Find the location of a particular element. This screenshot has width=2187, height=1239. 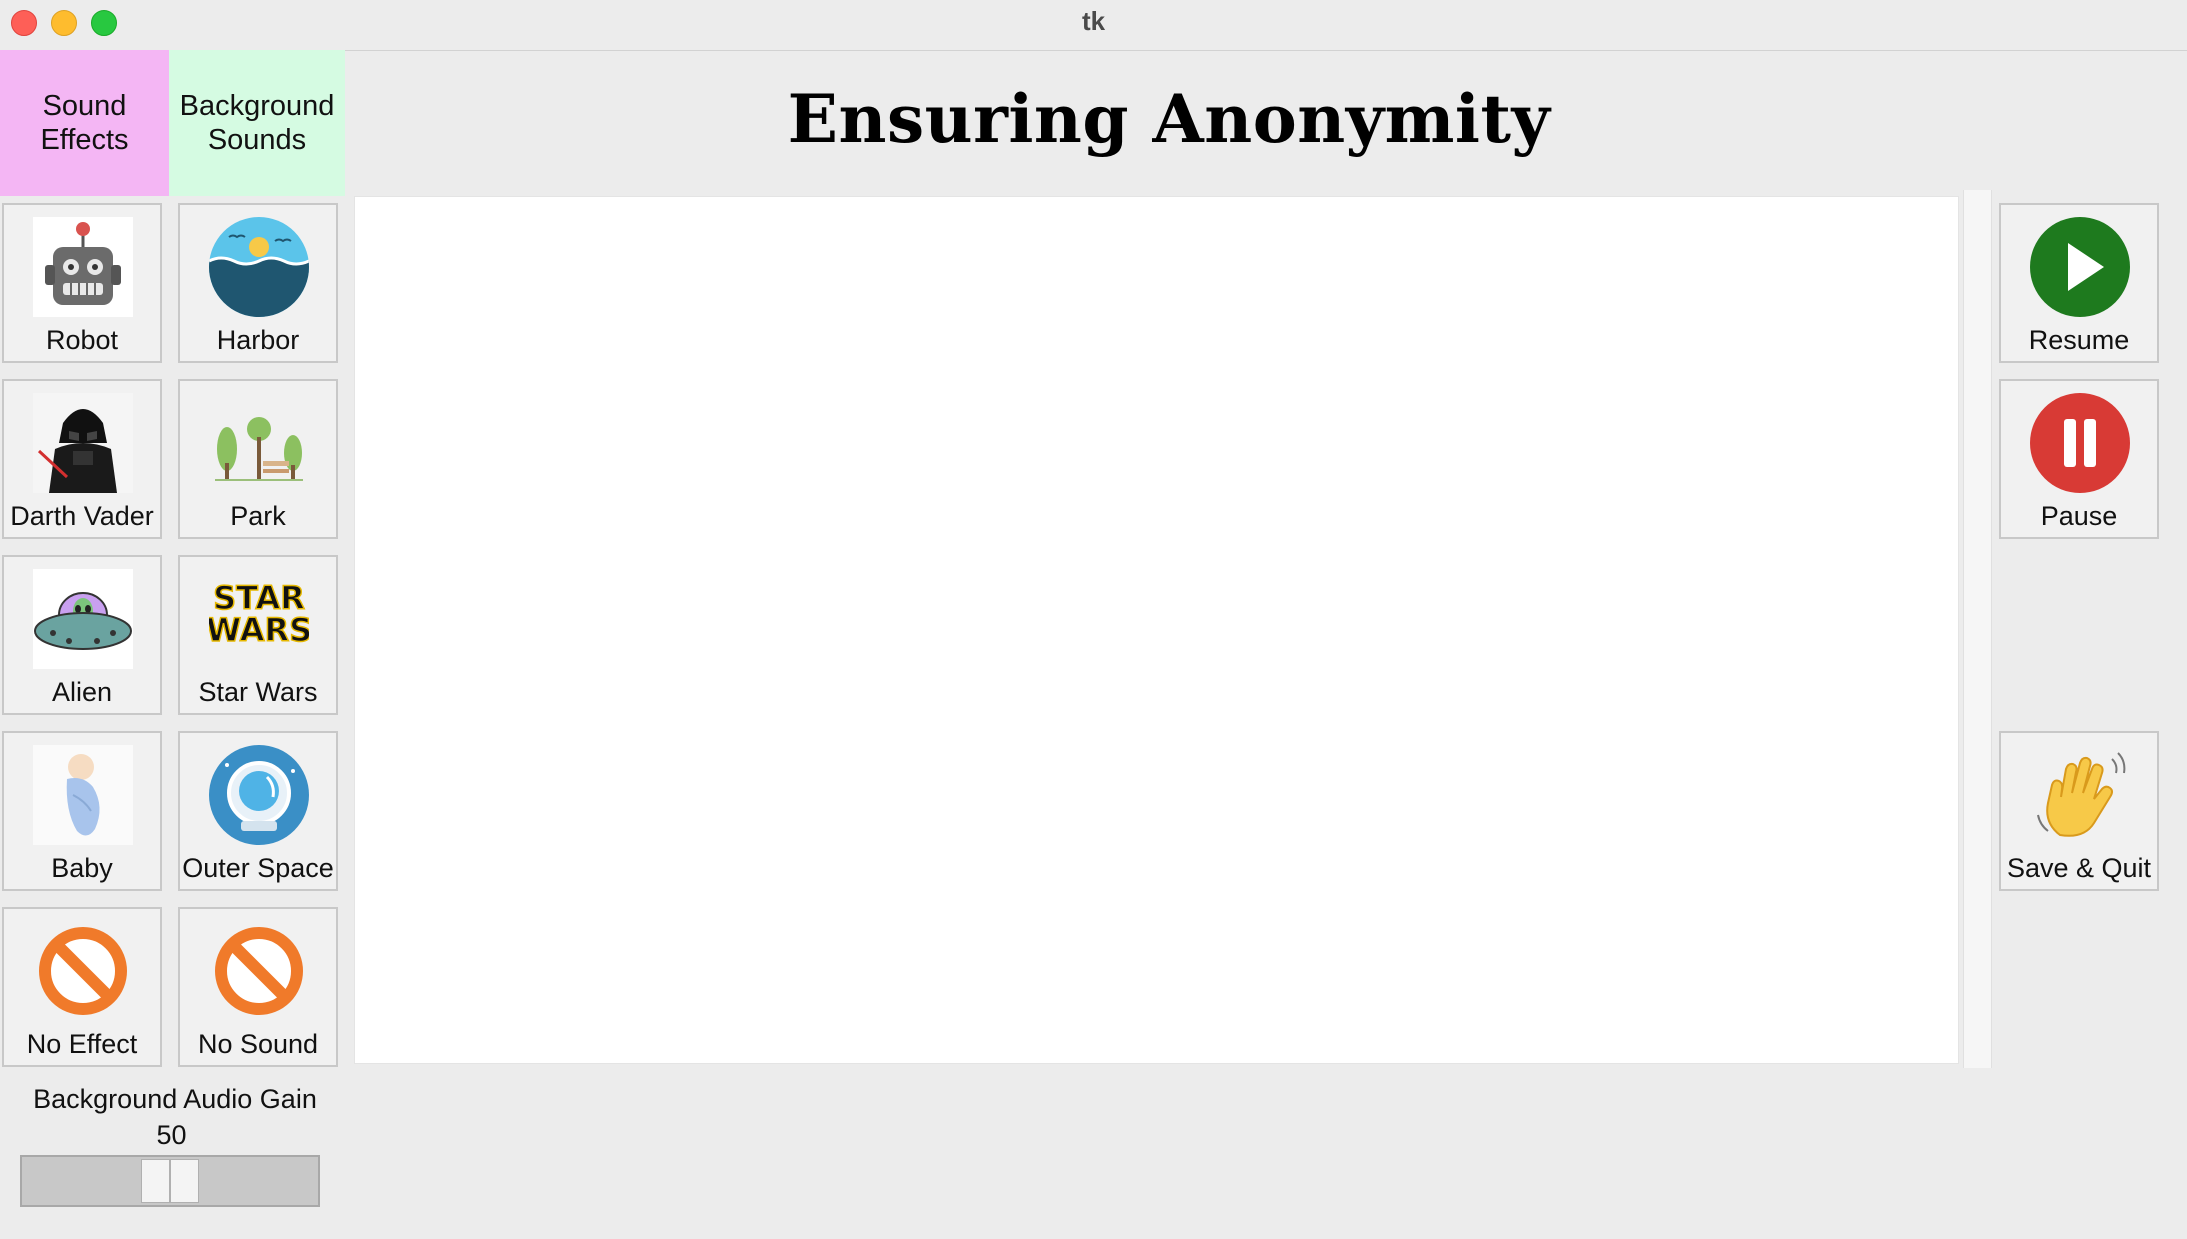

gain-label: Background Audio Gain is located at coordinates (175, 1099).